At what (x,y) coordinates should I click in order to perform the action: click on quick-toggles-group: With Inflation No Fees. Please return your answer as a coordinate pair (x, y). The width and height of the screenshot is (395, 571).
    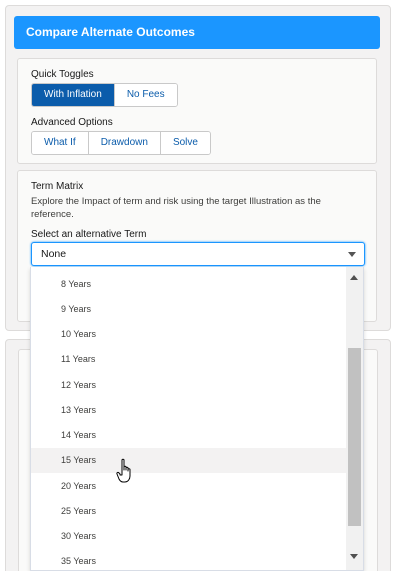
    Looking at the image, I should click on (104, 95).